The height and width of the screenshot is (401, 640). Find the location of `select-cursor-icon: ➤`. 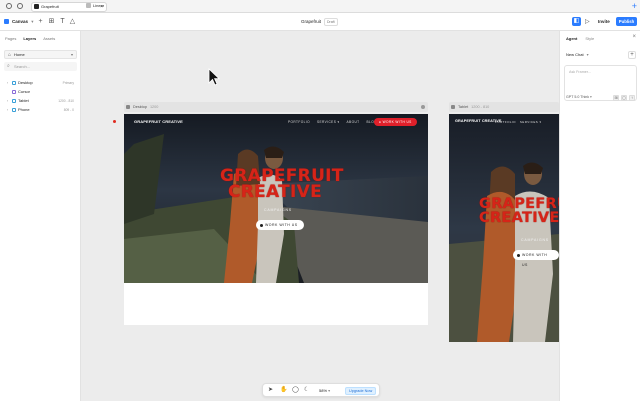

select-cursor-icon: ➤ is located at coordinates (270, 390).